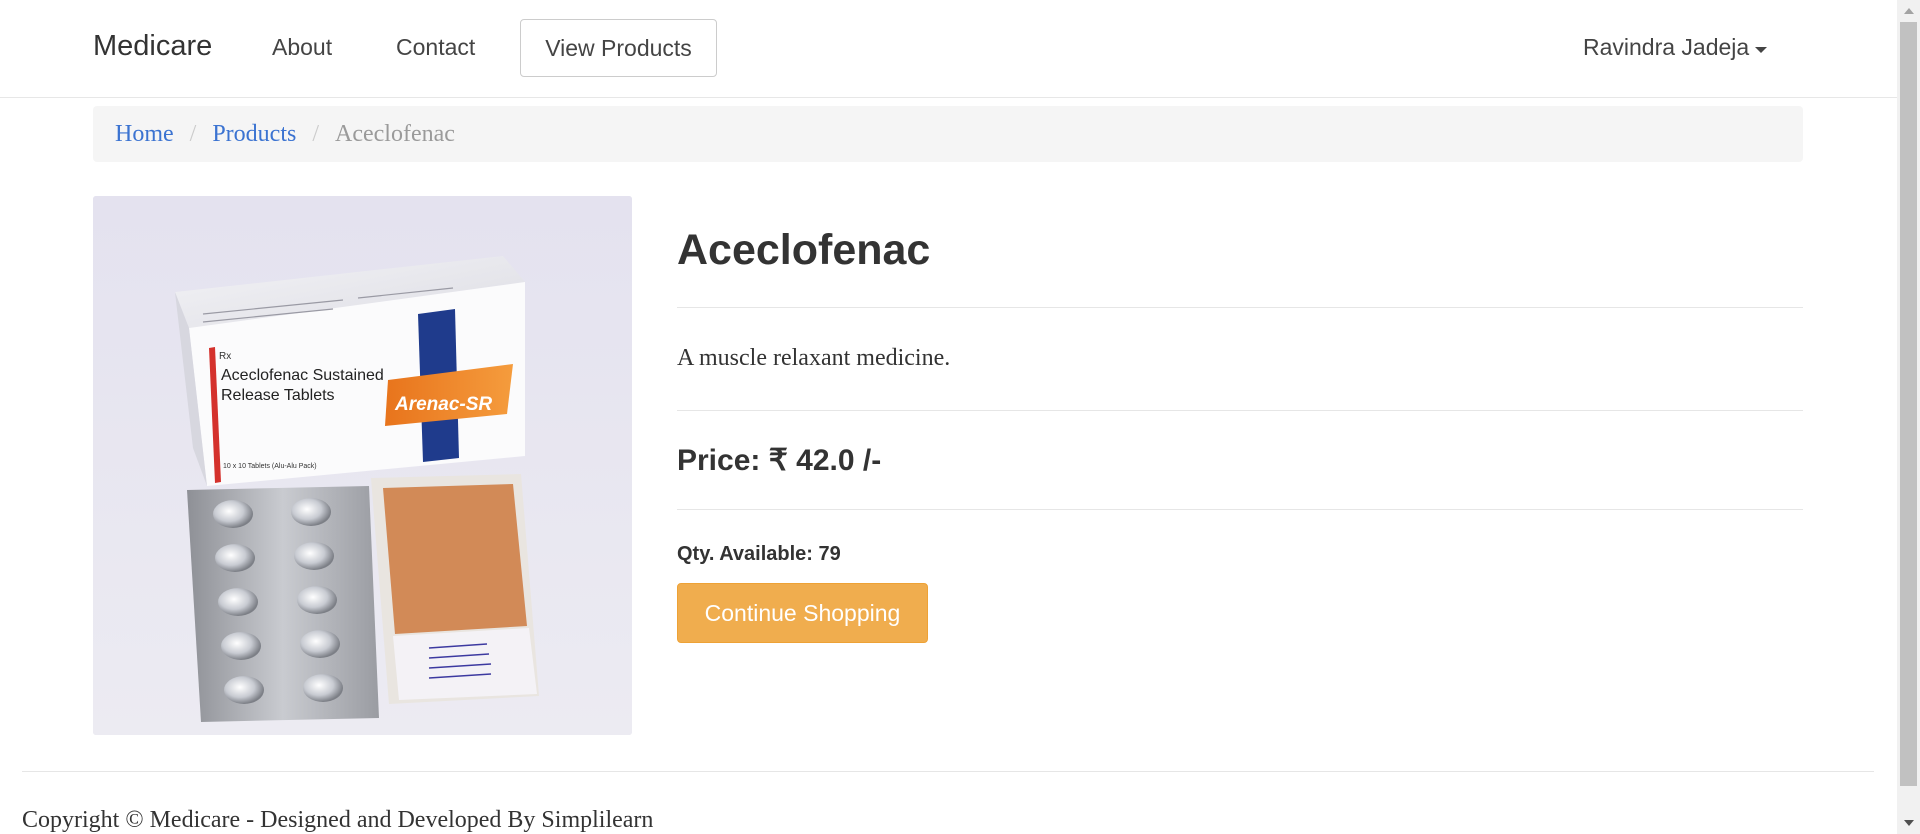 The height and width of the screenshot is (834, 1920). What do you see at coordinates (152, 46) in the screenshot?
I see `brand-link: Medicare` at bounding box center [152, 46].